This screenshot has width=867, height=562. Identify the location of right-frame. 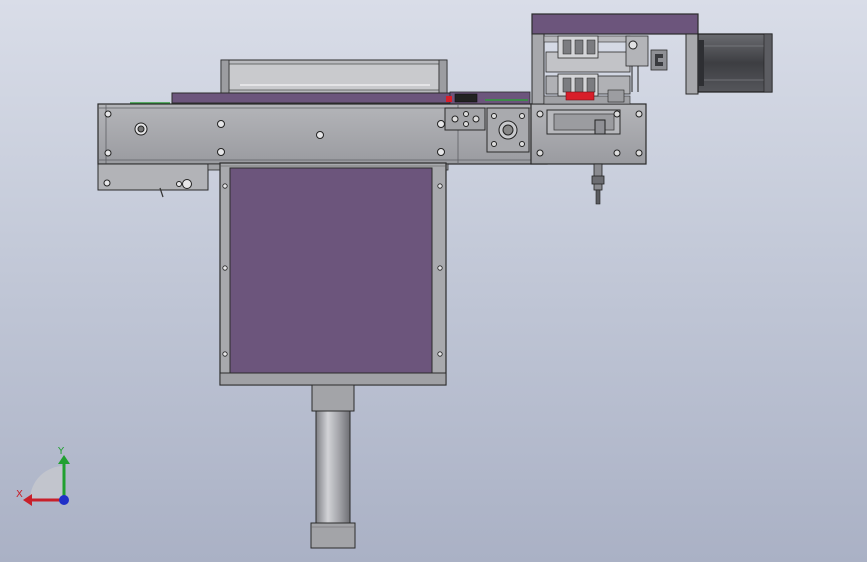
(588, 134).